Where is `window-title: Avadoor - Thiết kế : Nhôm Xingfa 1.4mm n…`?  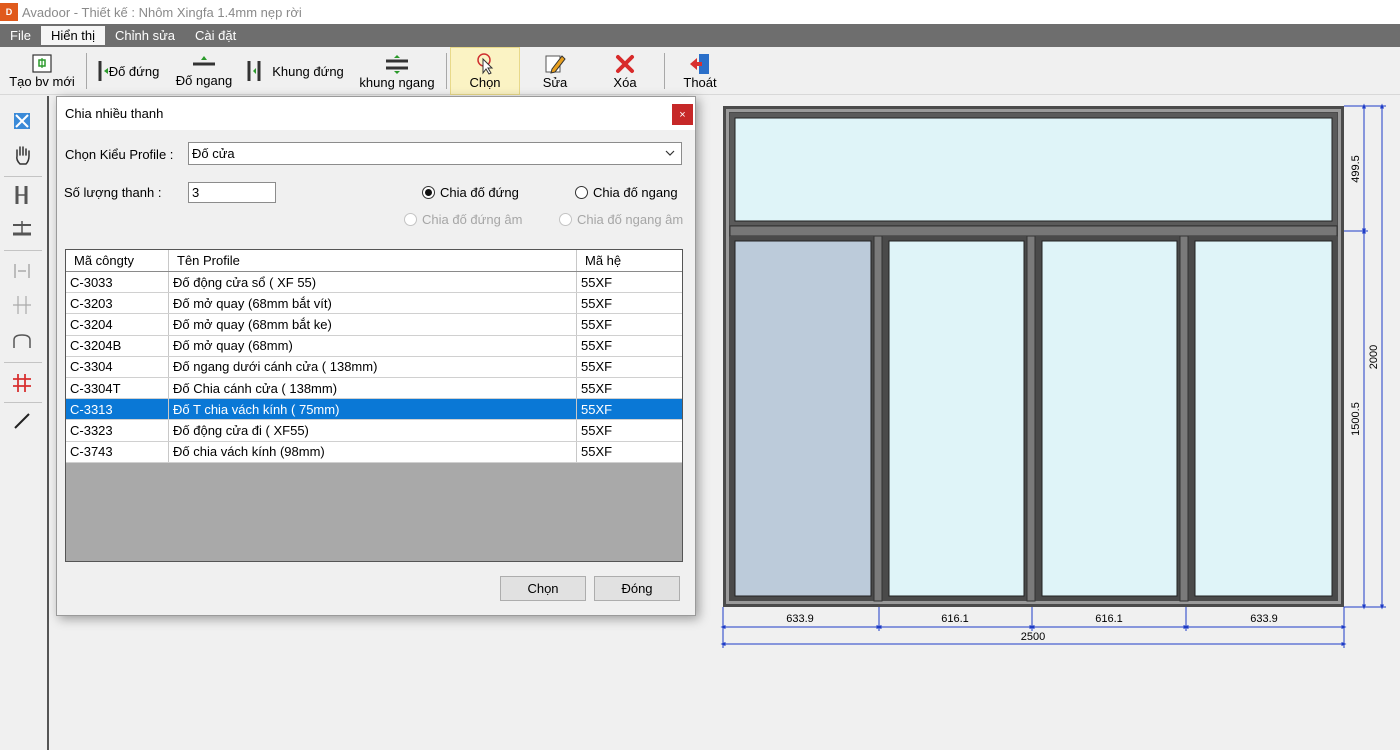 window-title: Avadoor - Thiết kế : Nhôm Xingfa 1.4mm n… is located at coordinates (162, 12).